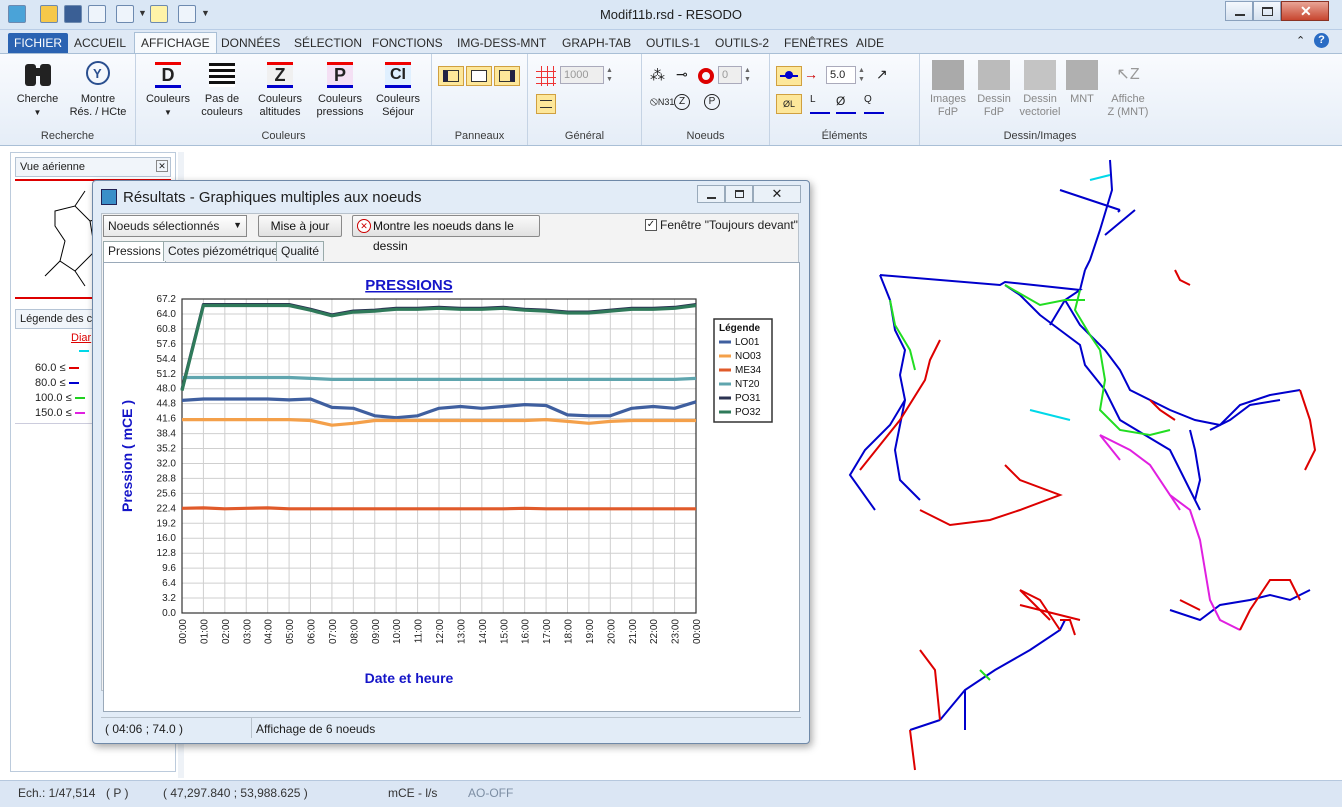  I want to click on montre-res-button: Y Montre Rés. / HCte, so click(98, 89).